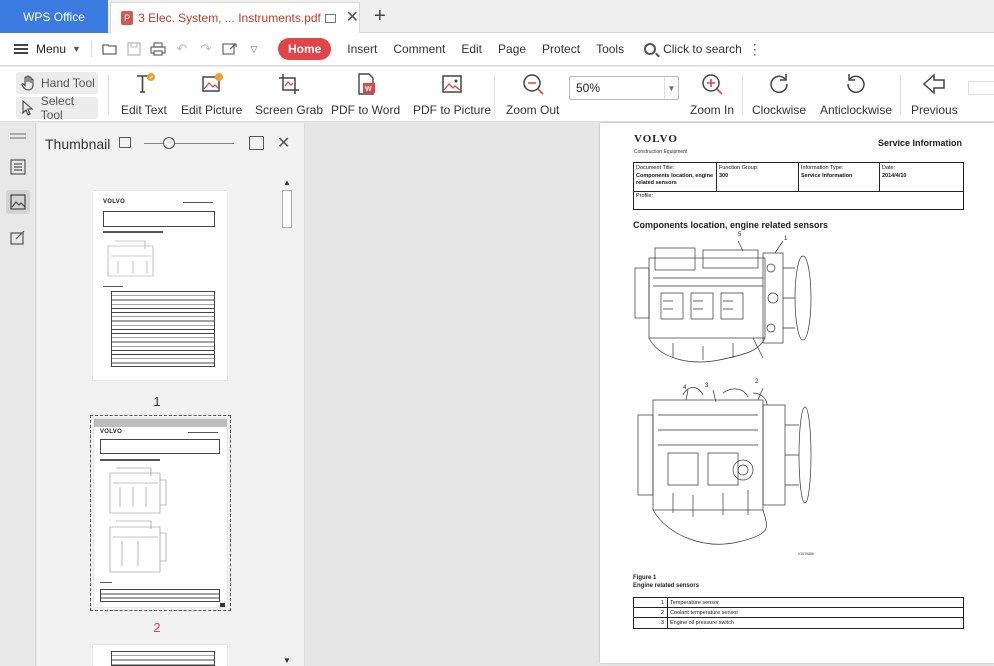 The width and height of the screenshot is (994, 666). I want to click on thumbnail-size-slider, so click(189, 143).